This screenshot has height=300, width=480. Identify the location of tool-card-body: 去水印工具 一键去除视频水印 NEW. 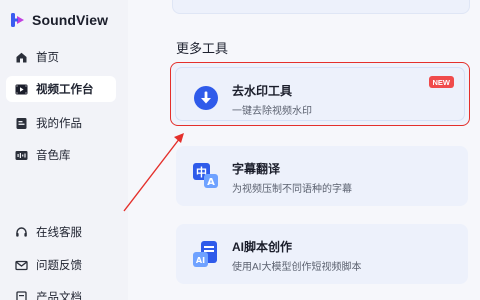
(320, 94).